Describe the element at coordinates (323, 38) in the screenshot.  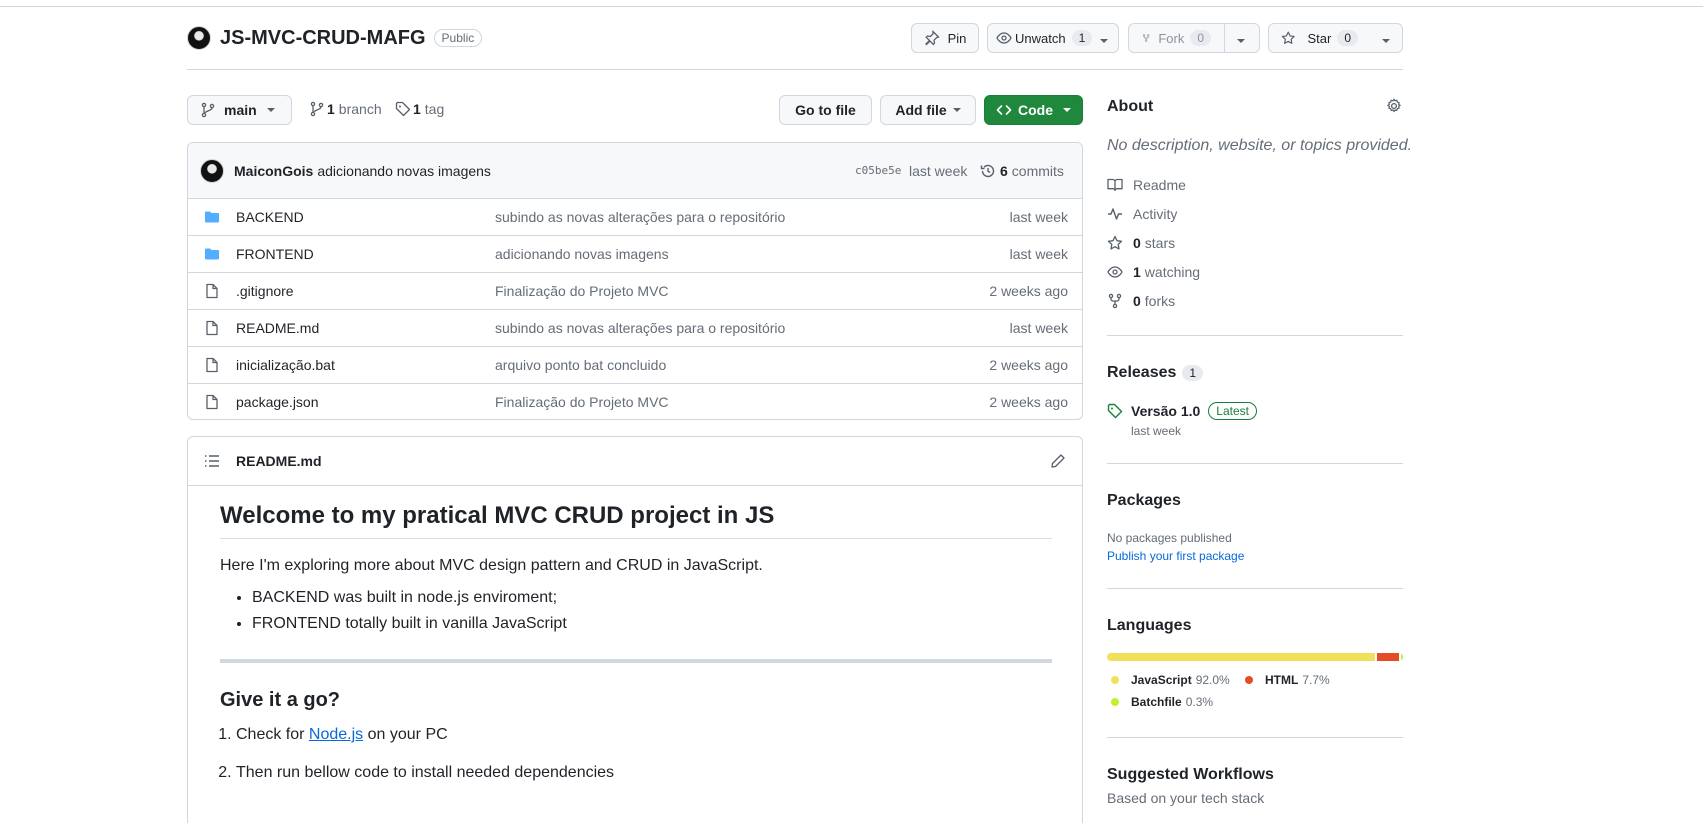
I see `repo-name: JS-MVC-CRUD-MAFG` at that location.